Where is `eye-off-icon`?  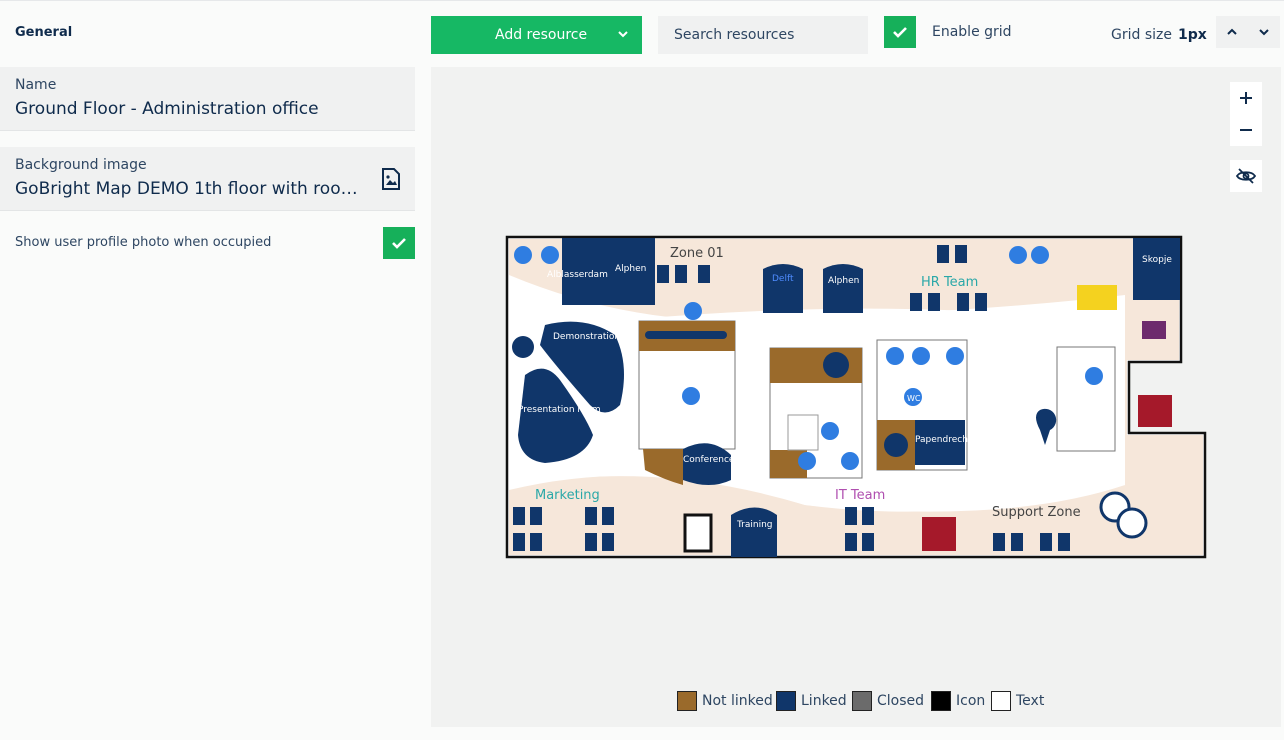
eye-off-icon is located at coordinates (1246, 176).